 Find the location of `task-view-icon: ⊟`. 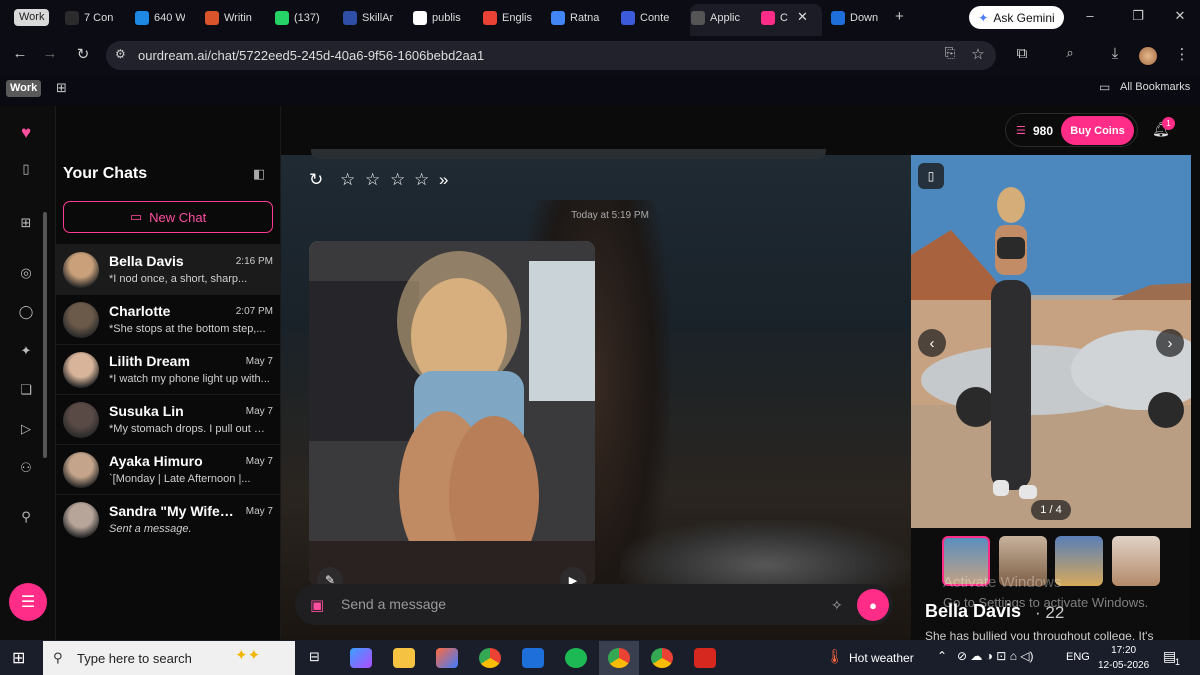

task-view-icon: ⊟ is located at coordinates (314, 657).